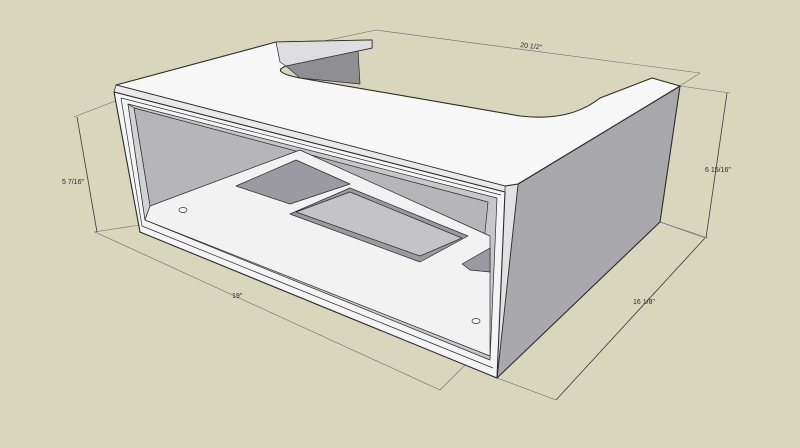  I want to click on dim-label-side-height: 6 15/16", so click(718, 170).